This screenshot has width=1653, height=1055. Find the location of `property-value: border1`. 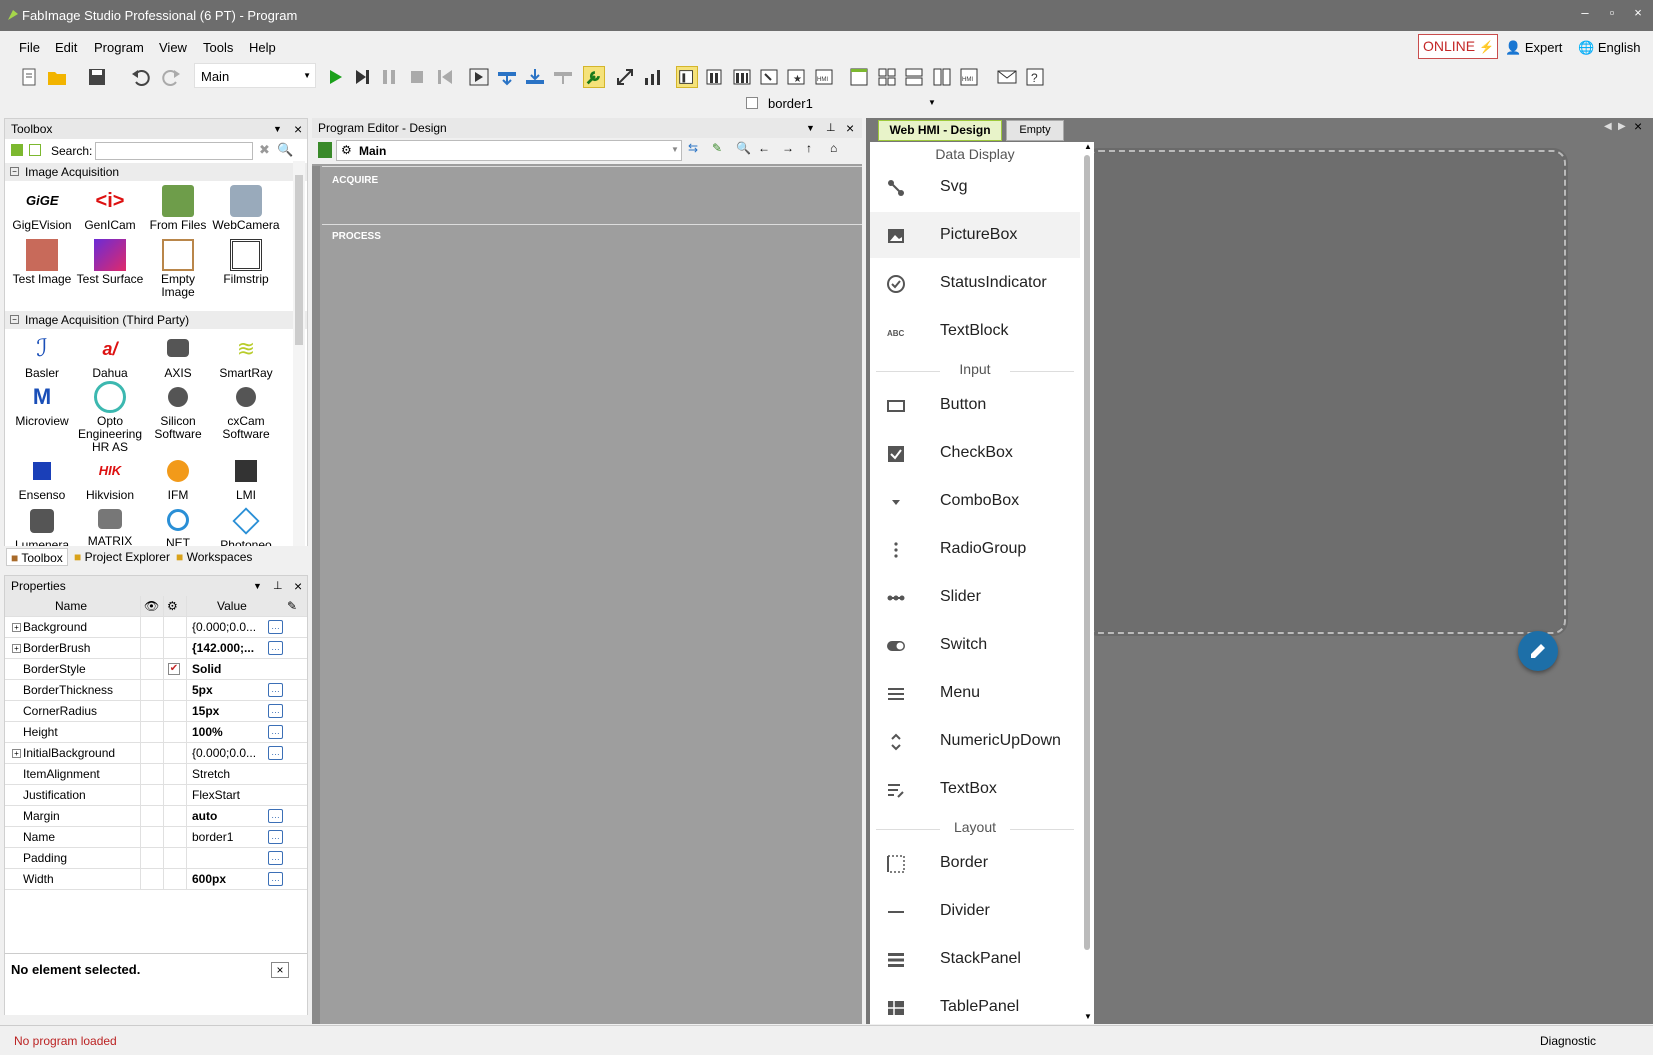

property-value: border1 is located at coordinates (212, 837).